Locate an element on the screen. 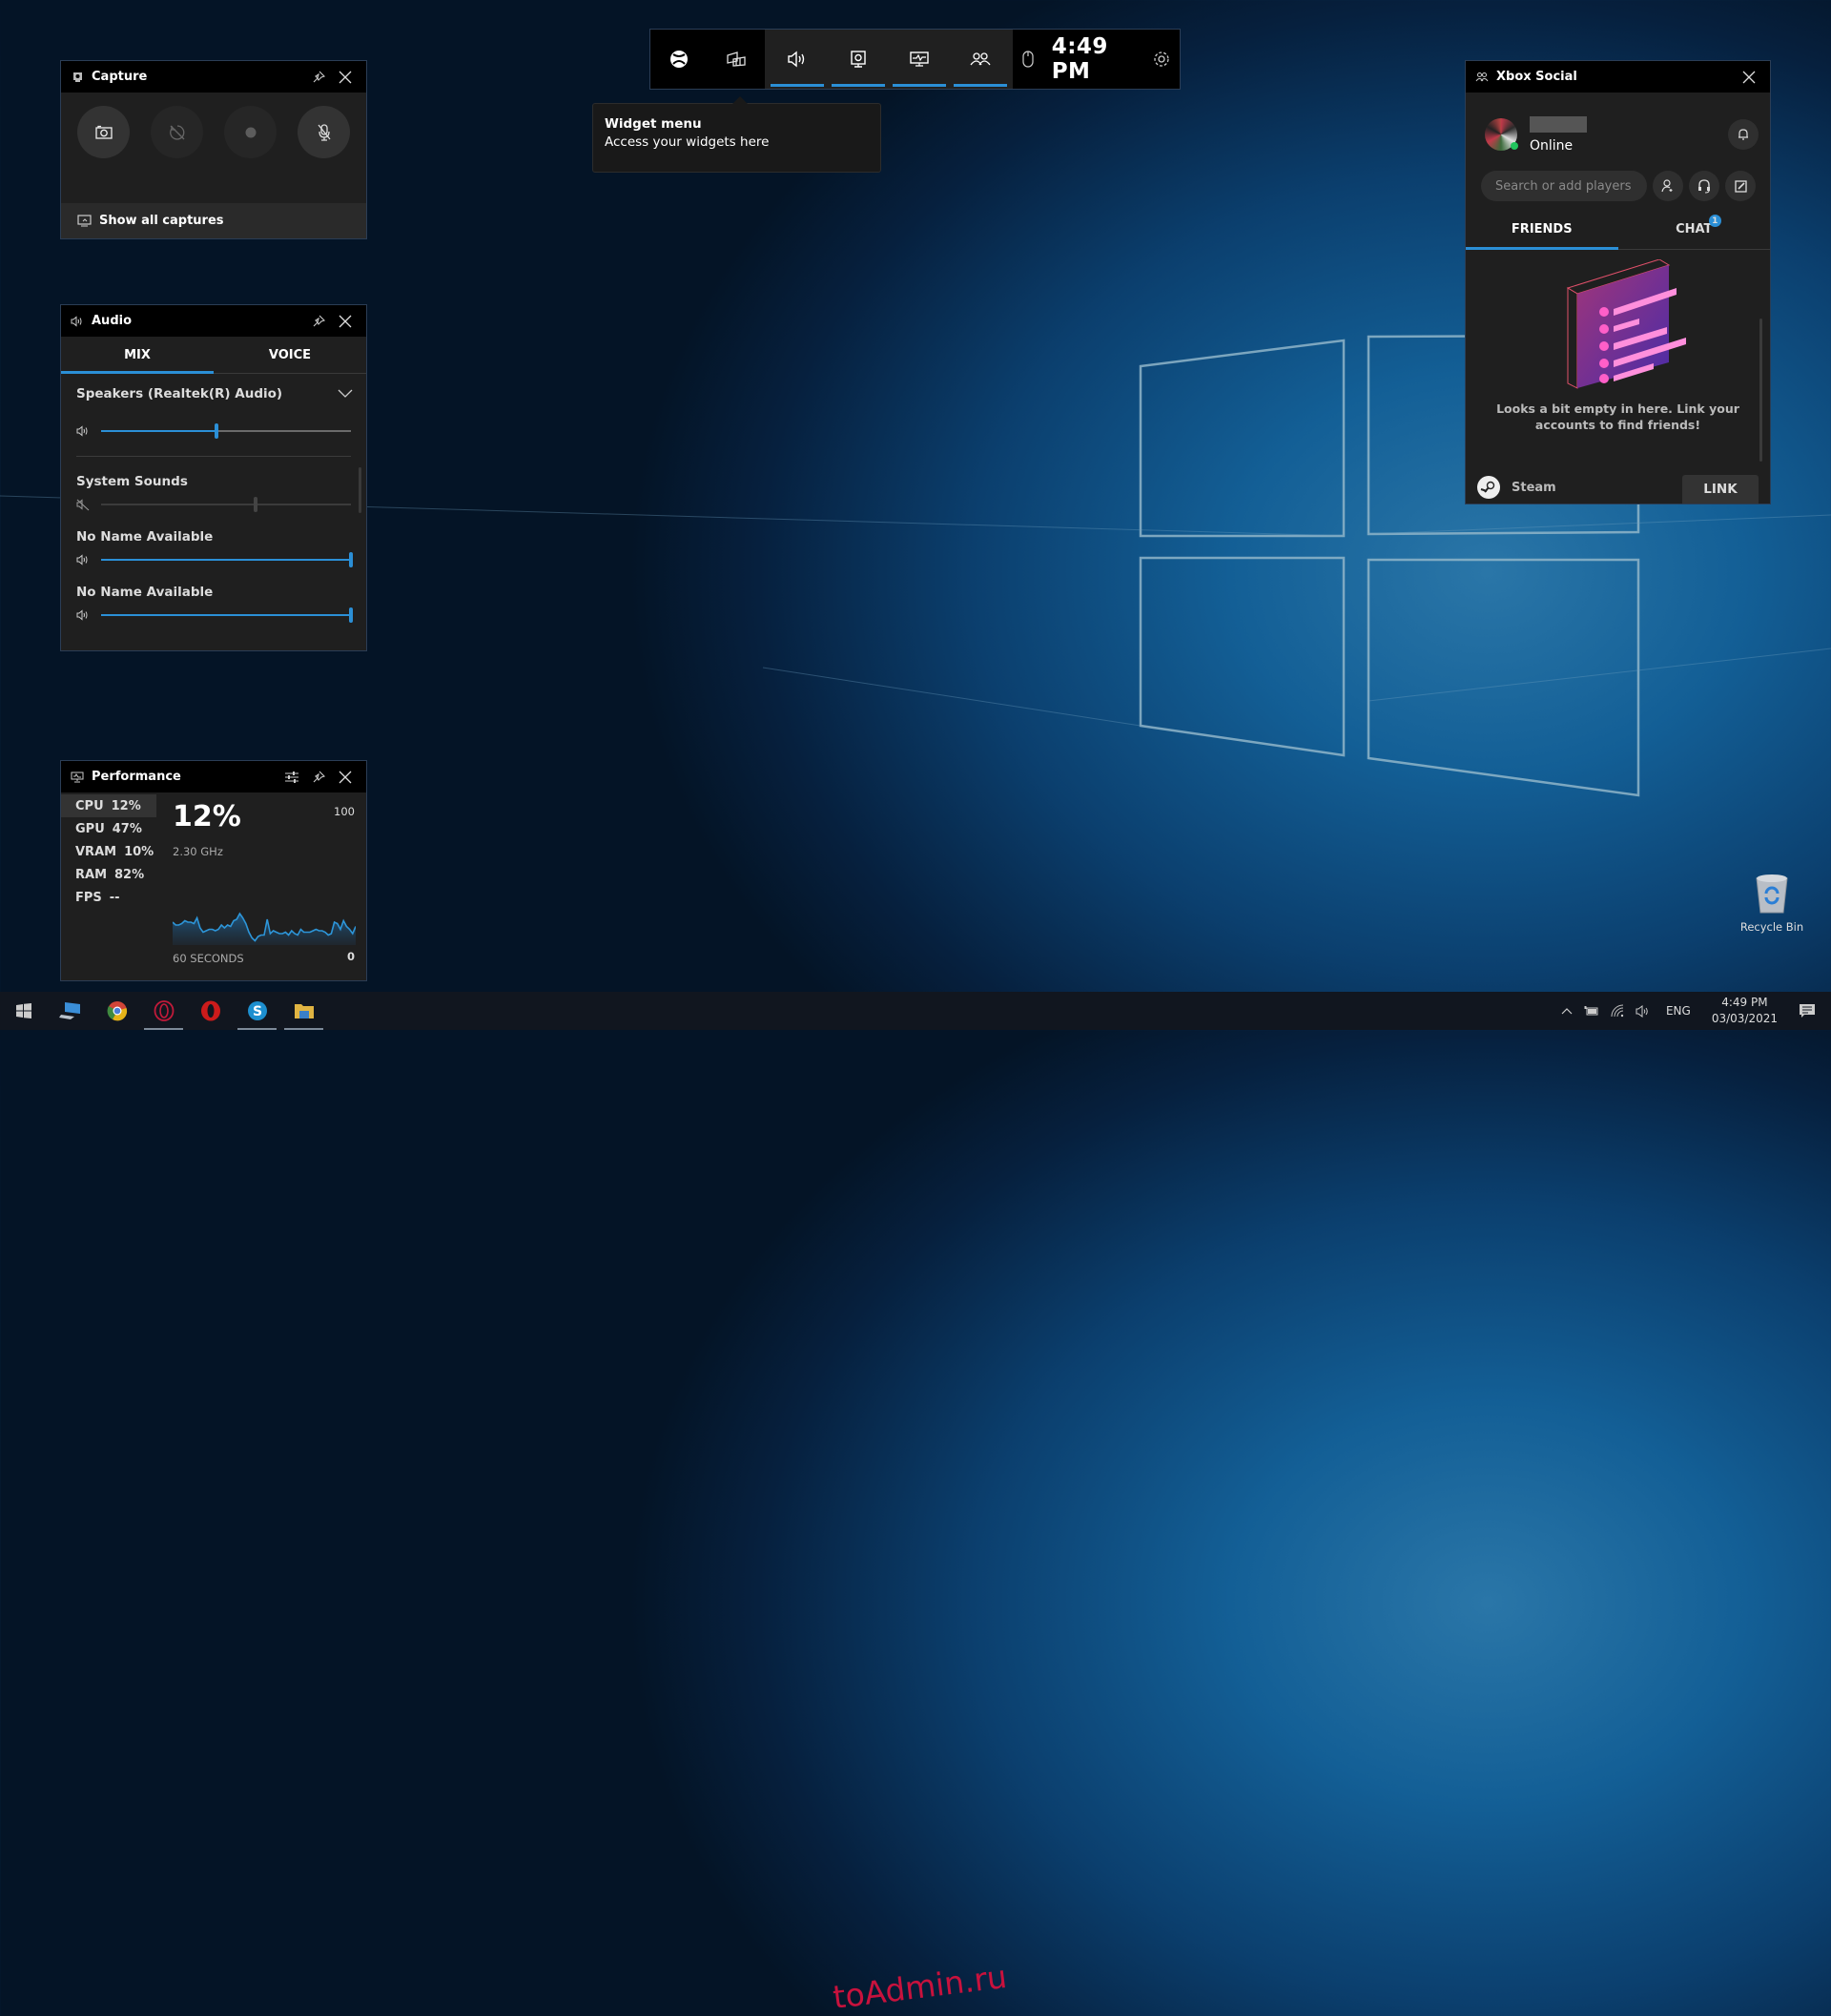 The image size is (1831, 2016). game-bar: 4:49 PM is located at coordinates (915, 59).